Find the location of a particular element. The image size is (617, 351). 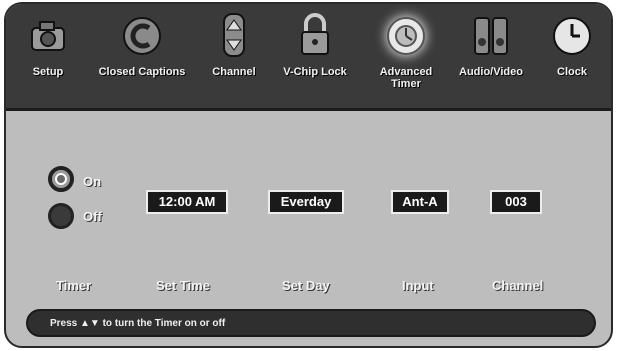

input-label: Input is located at coordinates (418, 285).